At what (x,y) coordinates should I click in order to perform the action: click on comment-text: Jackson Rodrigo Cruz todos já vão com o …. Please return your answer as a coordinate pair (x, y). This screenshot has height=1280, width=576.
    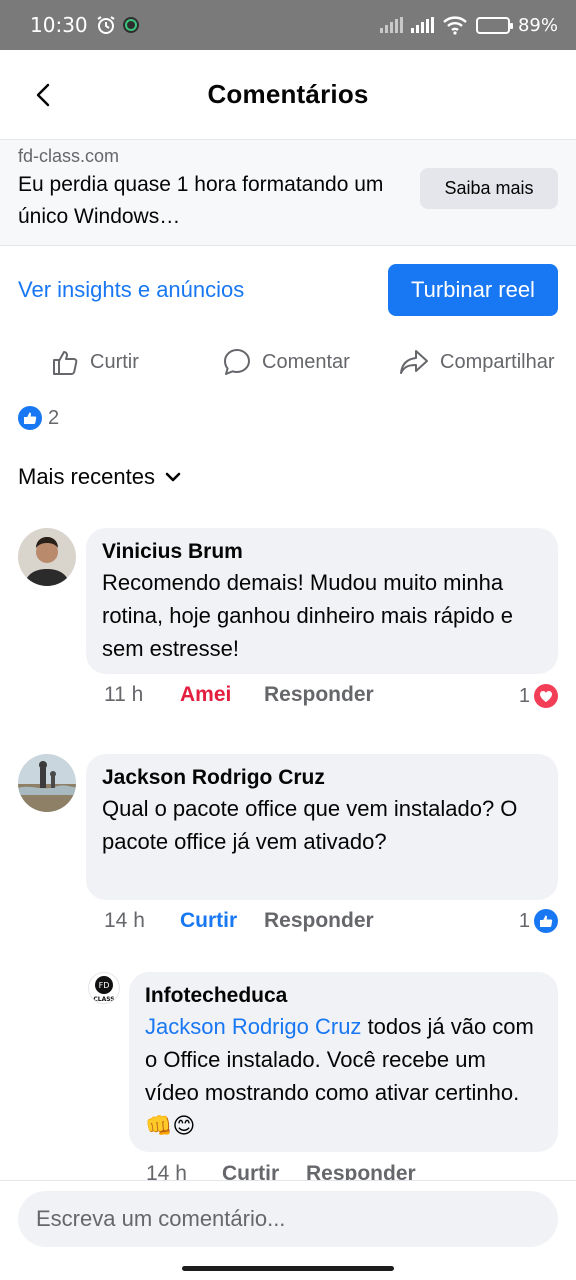
    Looking at the image, I should click on (343, 1076).